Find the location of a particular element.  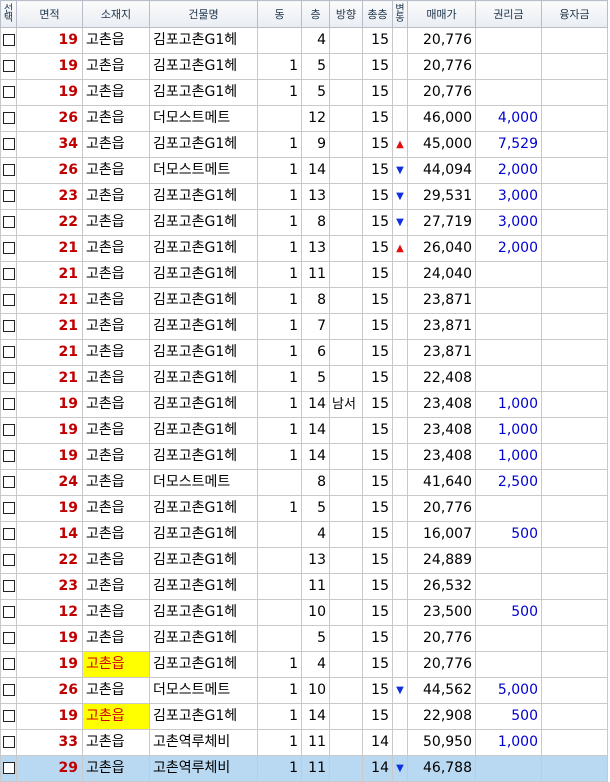

table-row: 21 고촌읍 김포고촌G1헤 1 13 15 ▲ 26,040 2,000 is located at coordinates (304, 248).